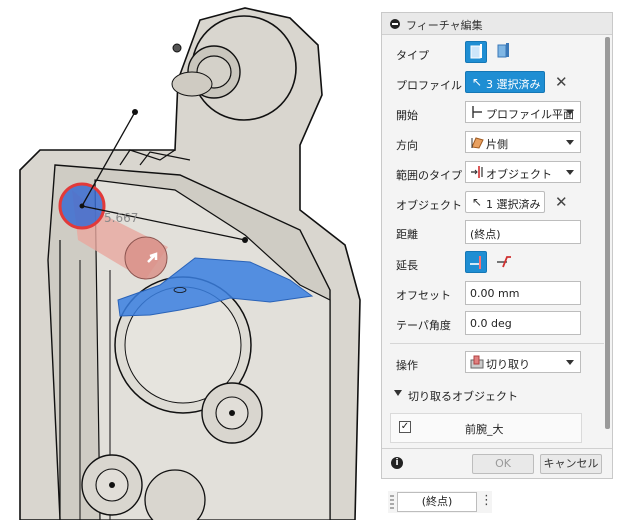 This screenshot has width=622, height=523. Describe the element at coordinates (407, 365) in the screenshot. I see `operation-label: 操作` at that location.